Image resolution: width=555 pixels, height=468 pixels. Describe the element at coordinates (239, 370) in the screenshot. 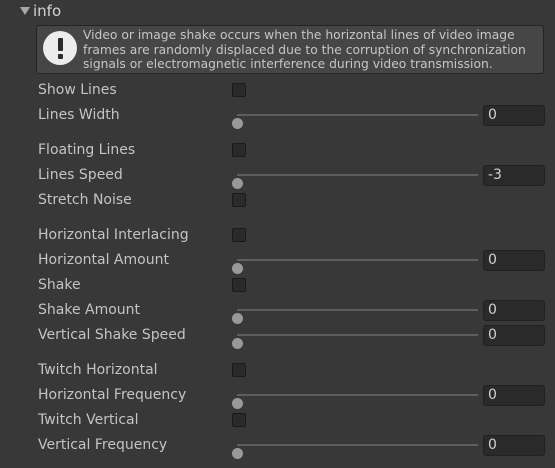

I see `twitch-horizontal-checkbox` at that location.